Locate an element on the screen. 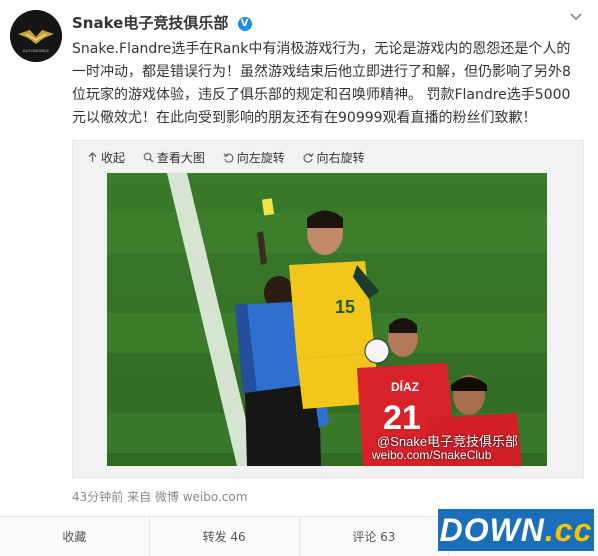 This screenshot has width=598, height=556. favorite-label: 收藏 is located at coordinates (74, 537).